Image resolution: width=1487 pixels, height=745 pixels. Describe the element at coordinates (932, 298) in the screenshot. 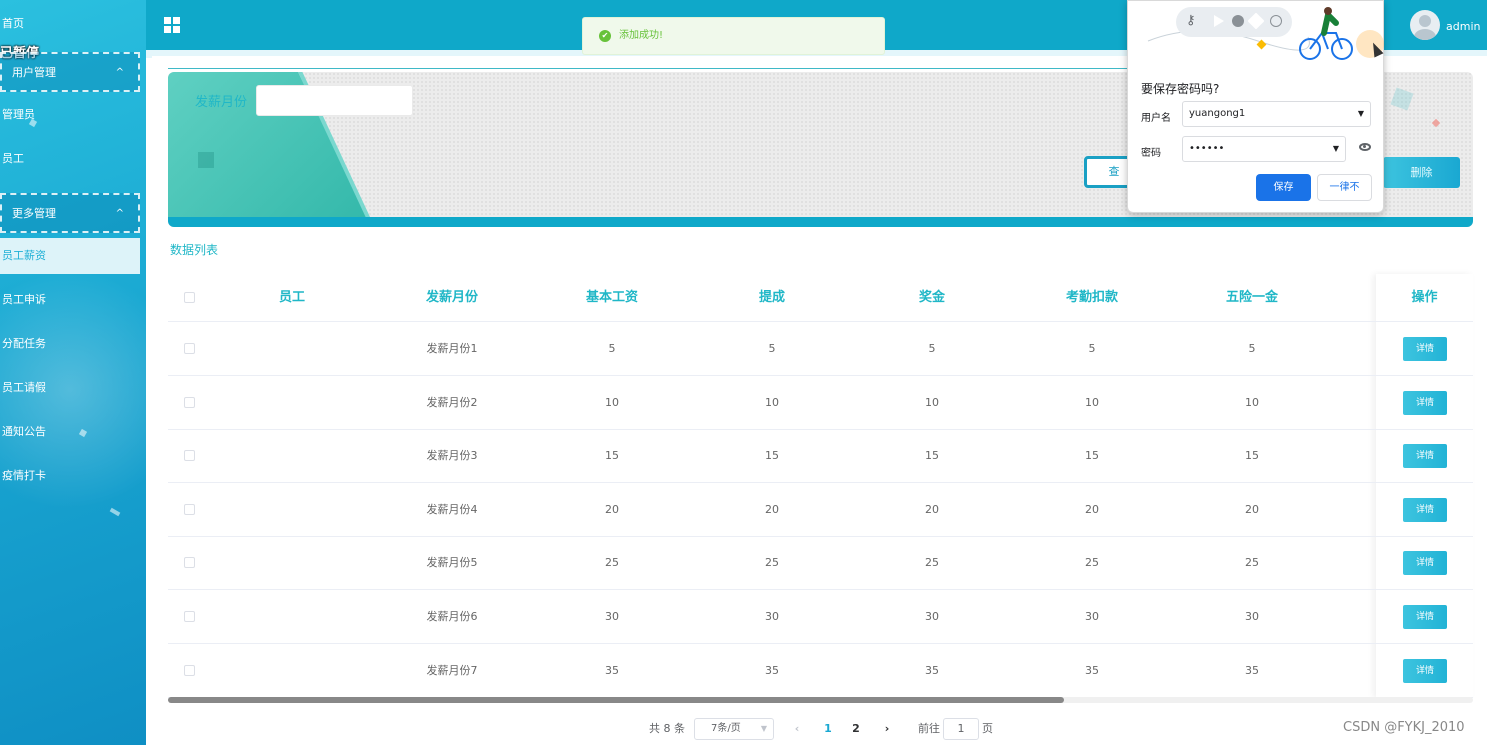

I see `column-header-bonus: 奖金` at that location.